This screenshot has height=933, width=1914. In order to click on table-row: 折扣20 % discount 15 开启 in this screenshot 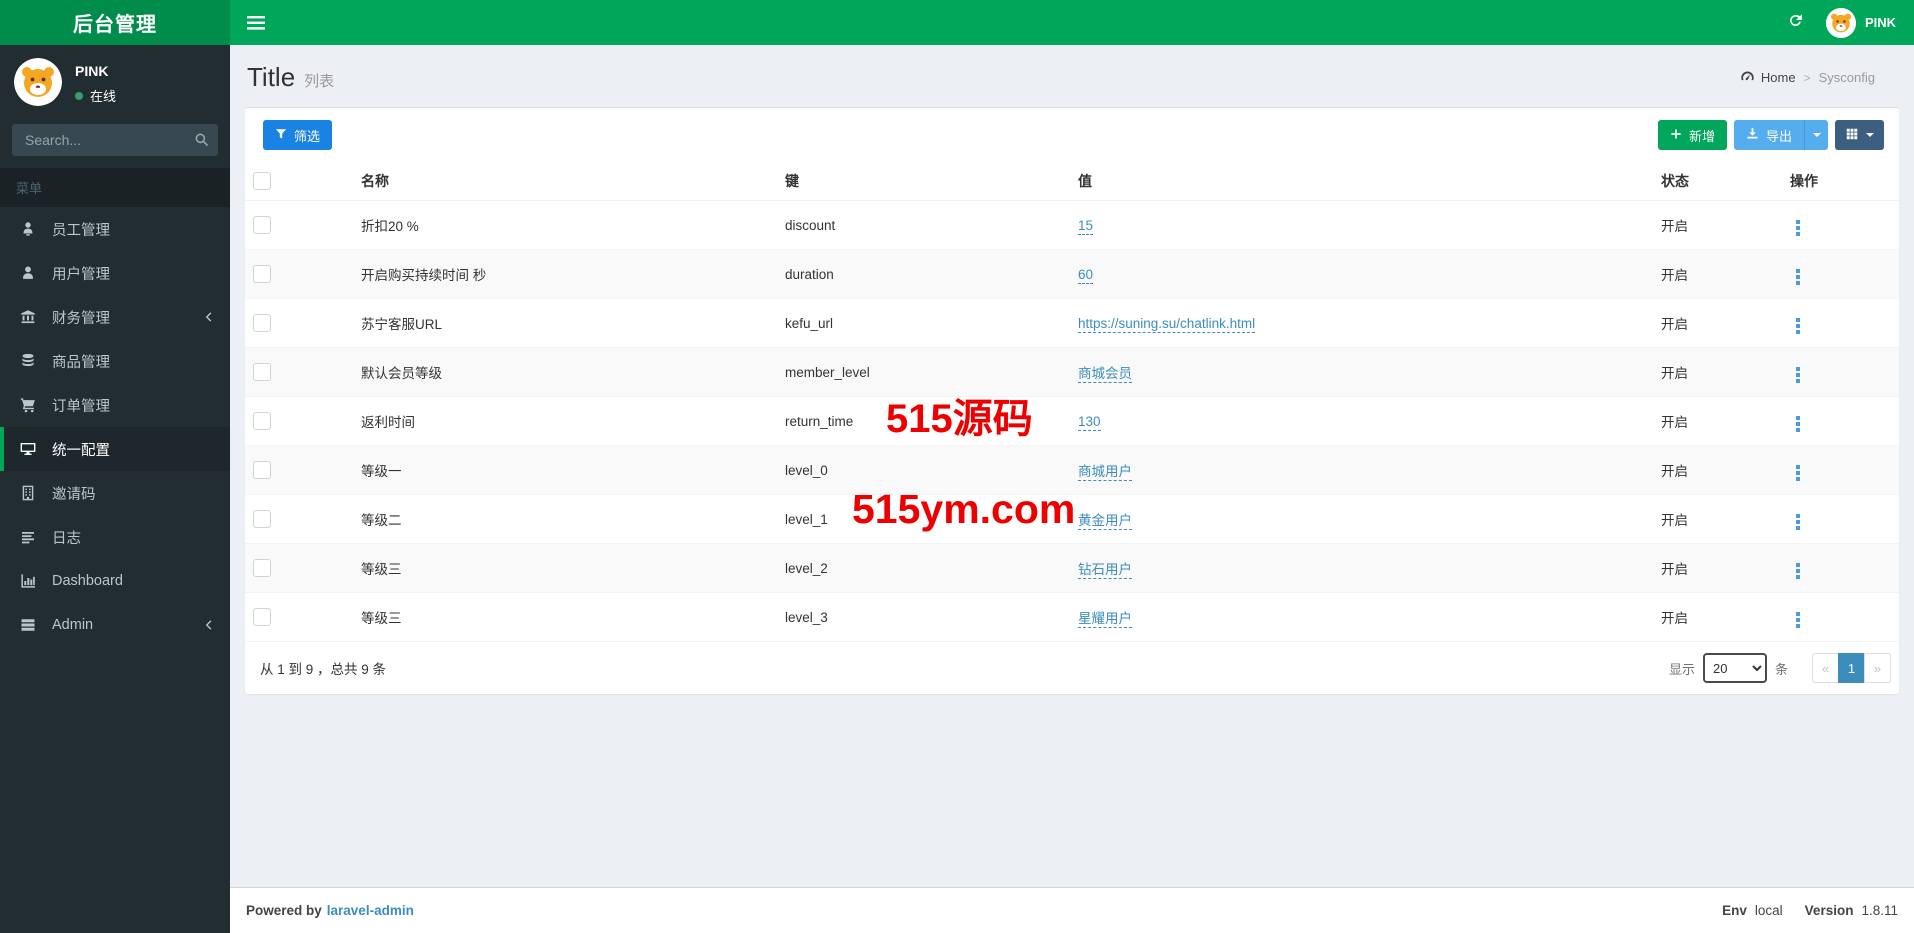, I will do `click(1072, 225)`.